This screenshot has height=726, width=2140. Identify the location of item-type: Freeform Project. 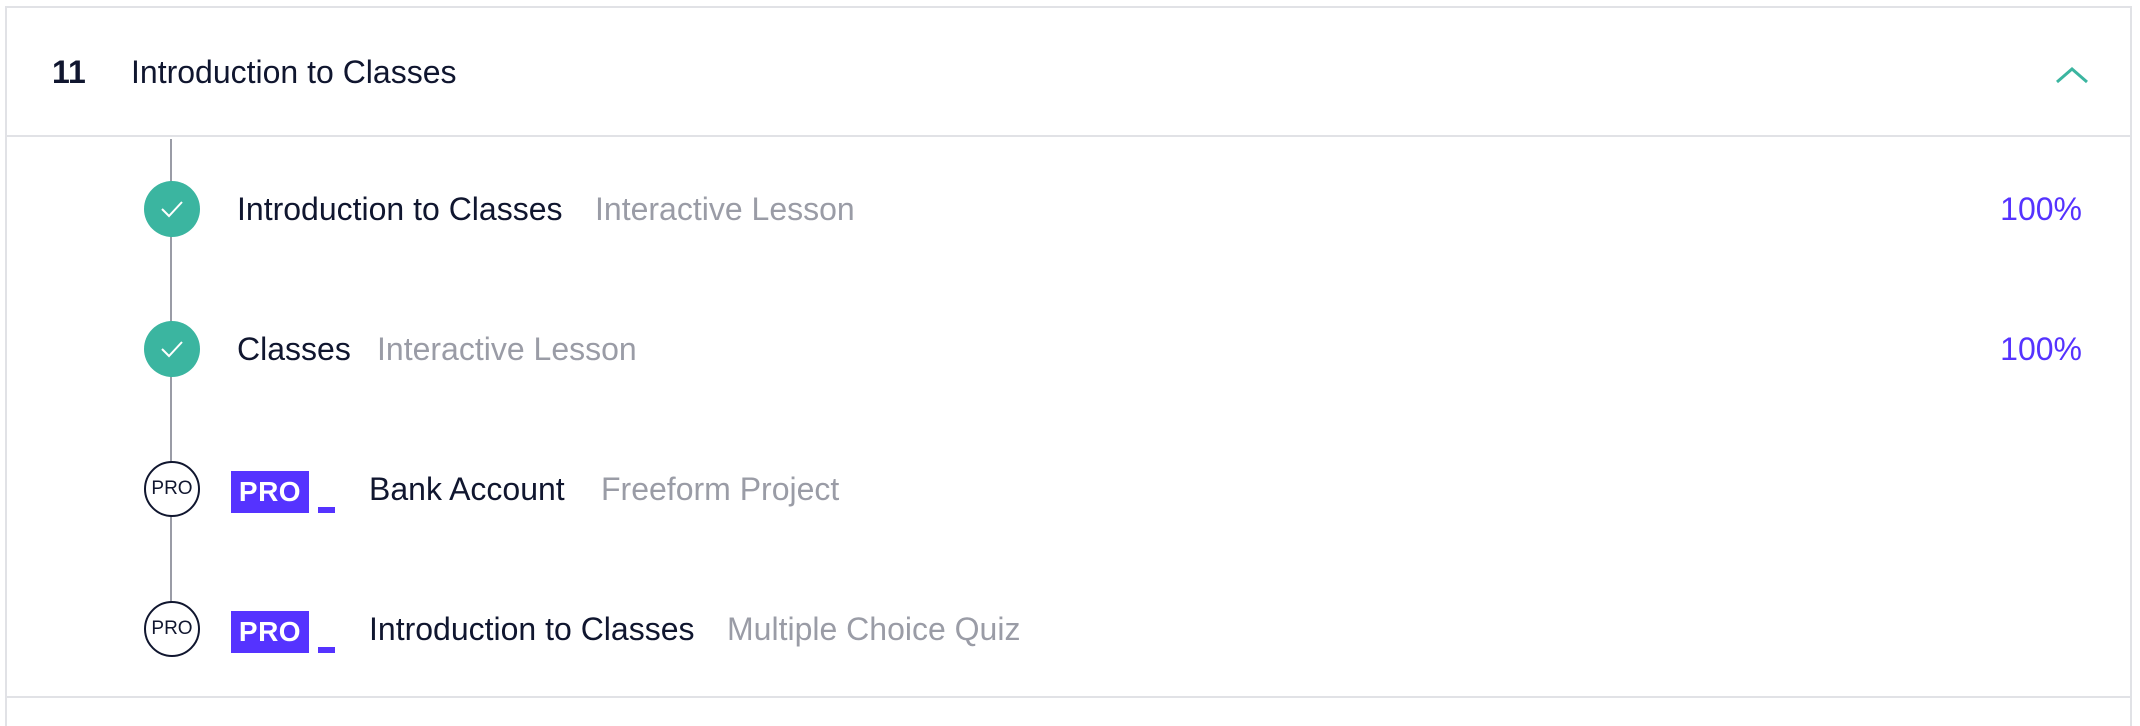
(720, 489).